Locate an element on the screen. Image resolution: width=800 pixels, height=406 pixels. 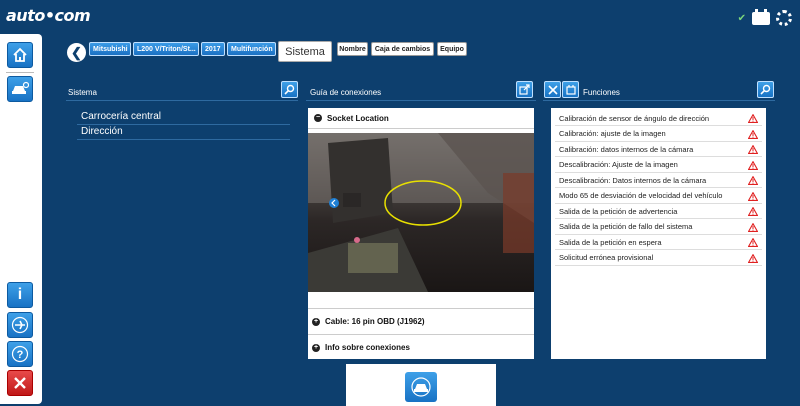
cable-row: + Cable: 16 pin OBD (J1962) is located at coordinates (421, 321).